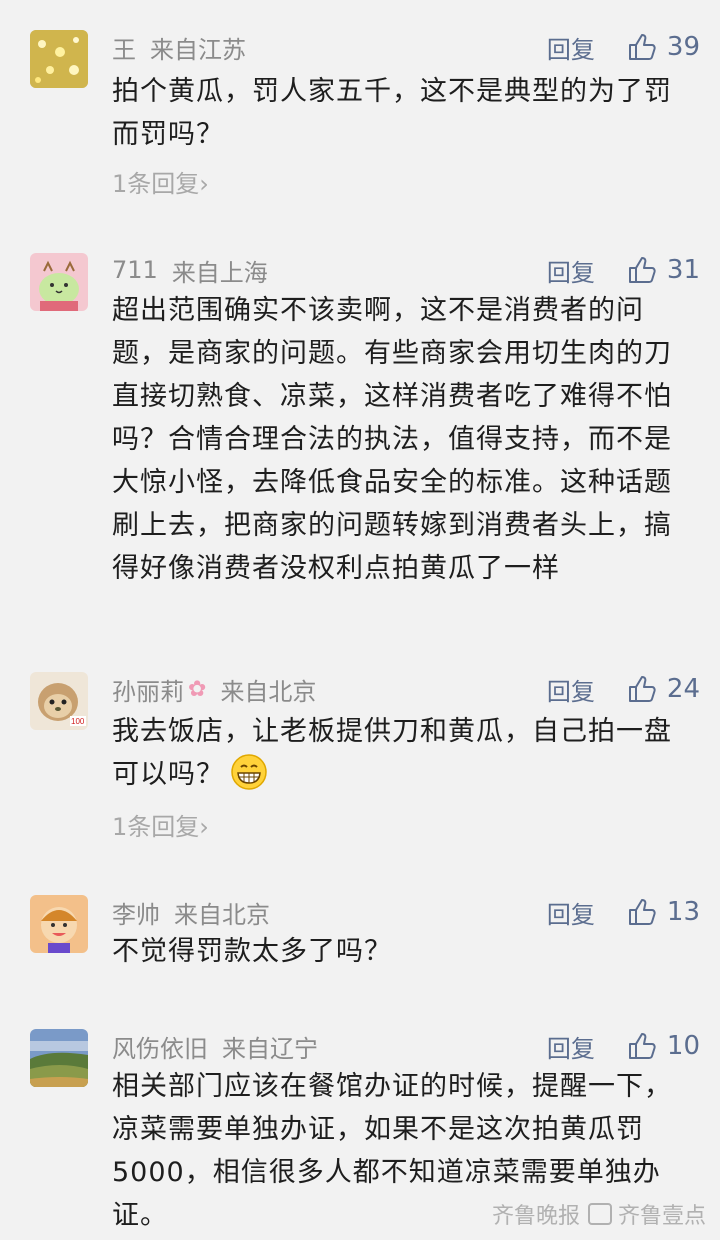  Describe the element at coordinates (663, 47) in the screenshot. I see `like-button: 39` at that location.